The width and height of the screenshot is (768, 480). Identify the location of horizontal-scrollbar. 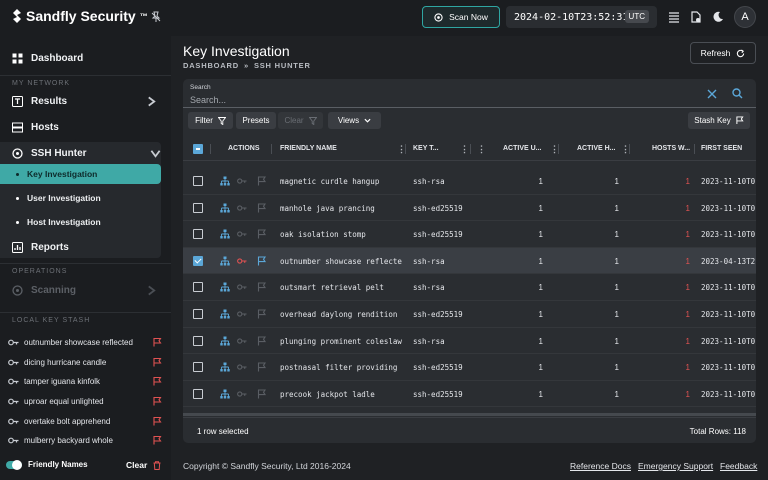
(469, 414).